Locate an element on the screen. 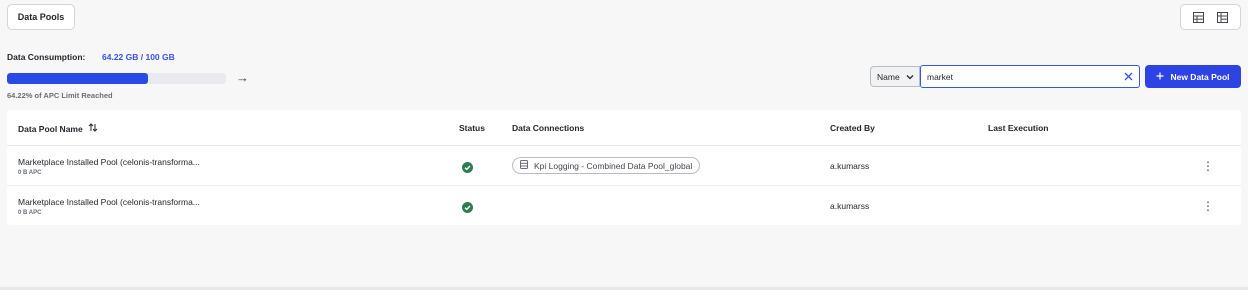 The height and width of the screenshot is (290, 1248). search-input is located at coordinates (1025, 76).